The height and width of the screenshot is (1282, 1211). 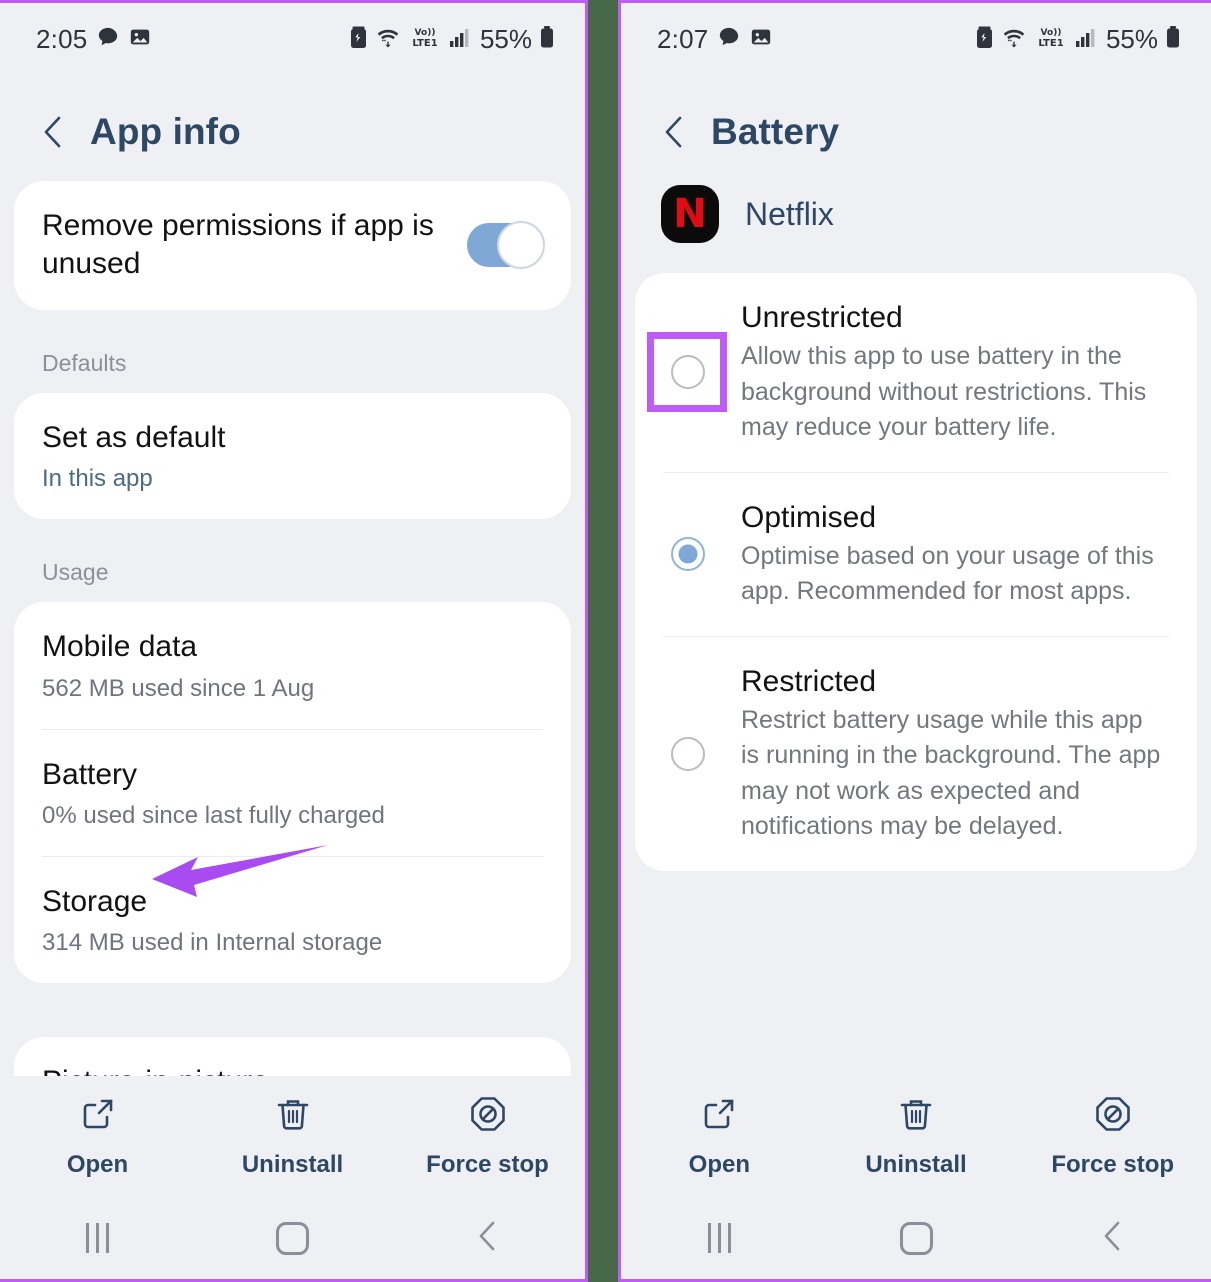 I want to click on trash-icon, so click(x=293, y=1116).